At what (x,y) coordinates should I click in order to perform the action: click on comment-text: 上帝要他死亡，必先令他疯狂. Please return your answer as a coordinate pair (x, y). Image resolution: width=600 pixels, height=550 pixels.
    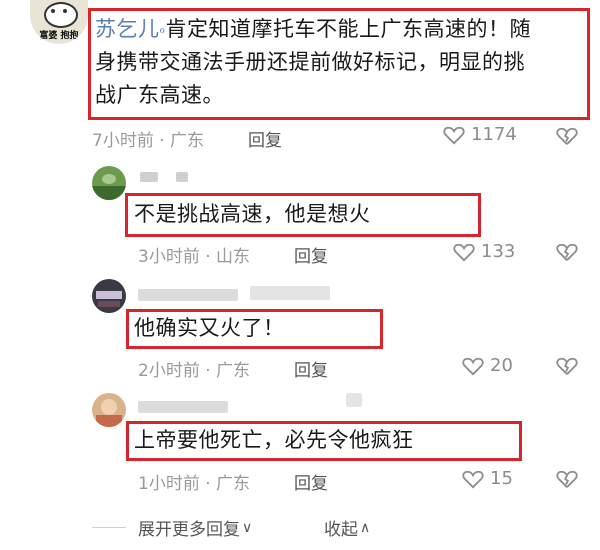
    Looking at the image, I should click on (274, 440).